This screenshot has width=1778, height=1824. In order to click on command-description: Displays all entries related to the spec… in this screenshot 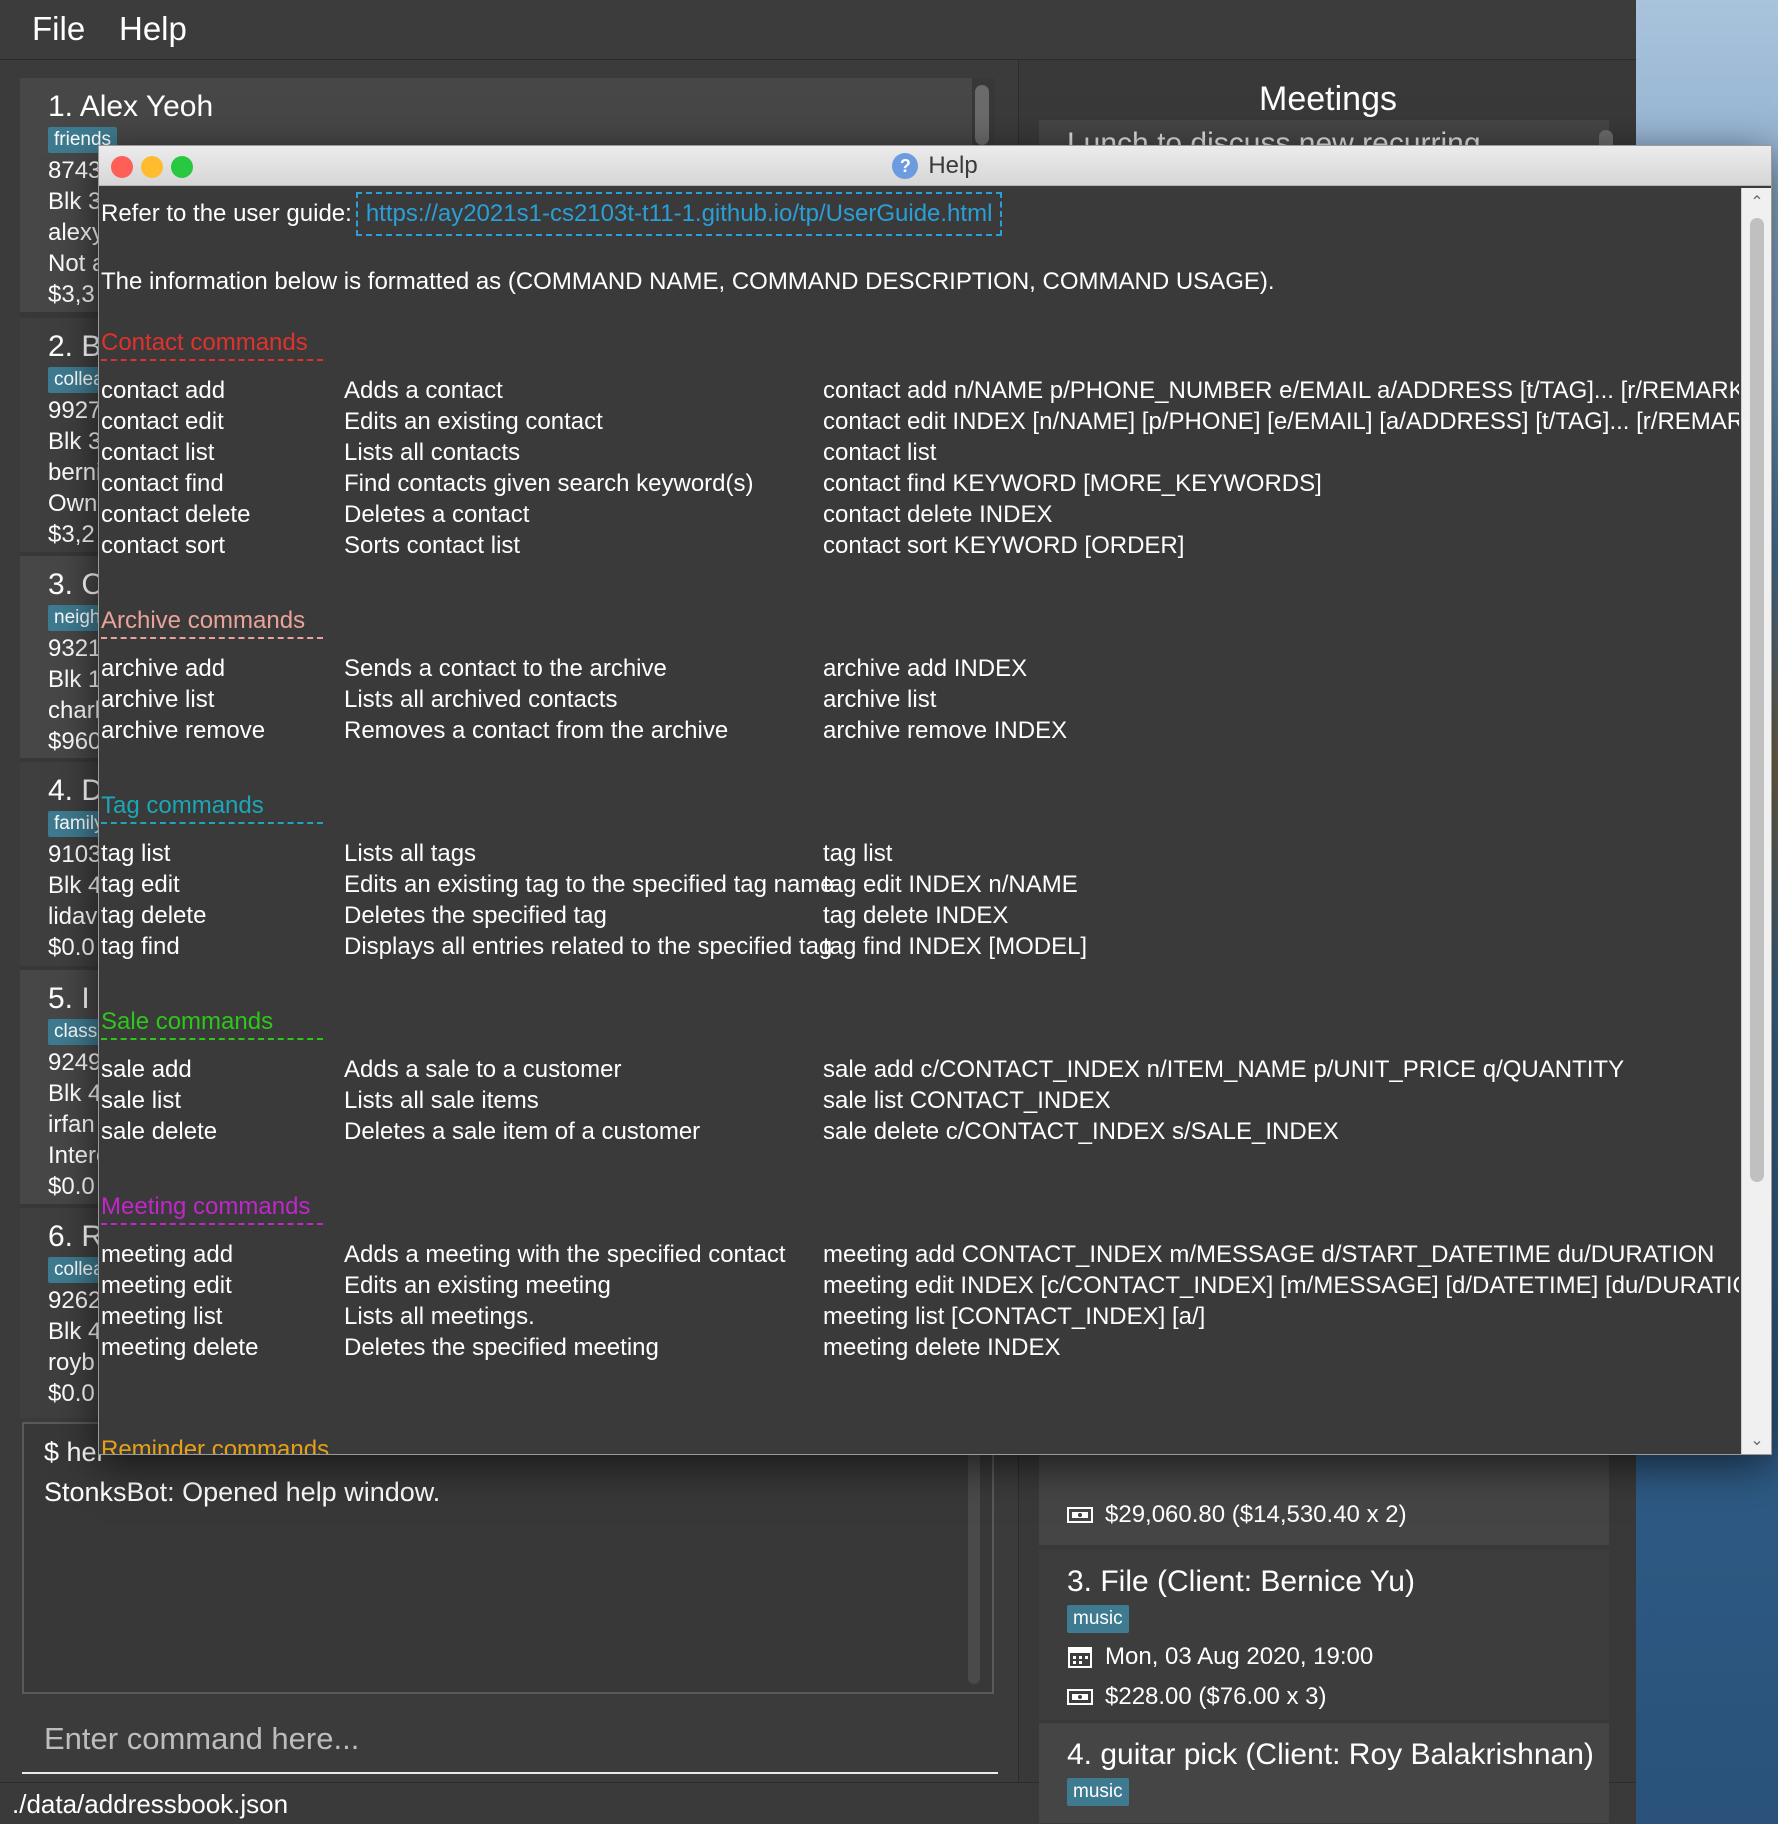, I will do `click(588, 946)`.